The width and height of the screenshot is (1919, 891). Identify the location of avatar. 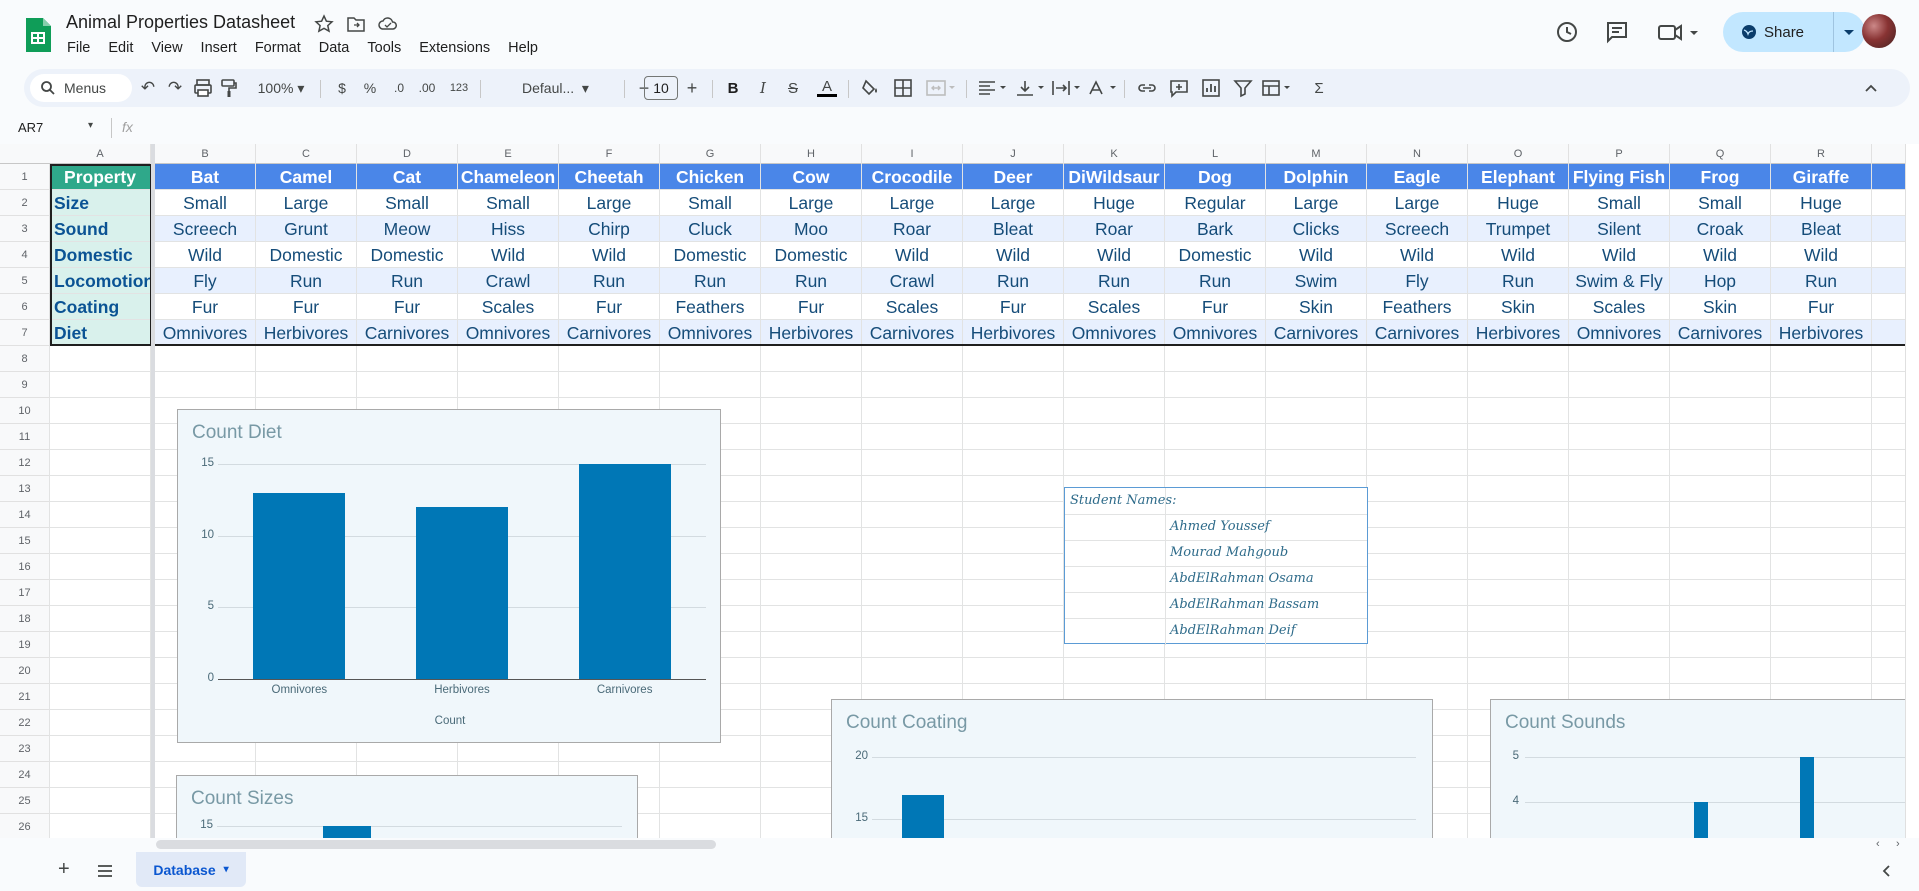
(1879, 31).